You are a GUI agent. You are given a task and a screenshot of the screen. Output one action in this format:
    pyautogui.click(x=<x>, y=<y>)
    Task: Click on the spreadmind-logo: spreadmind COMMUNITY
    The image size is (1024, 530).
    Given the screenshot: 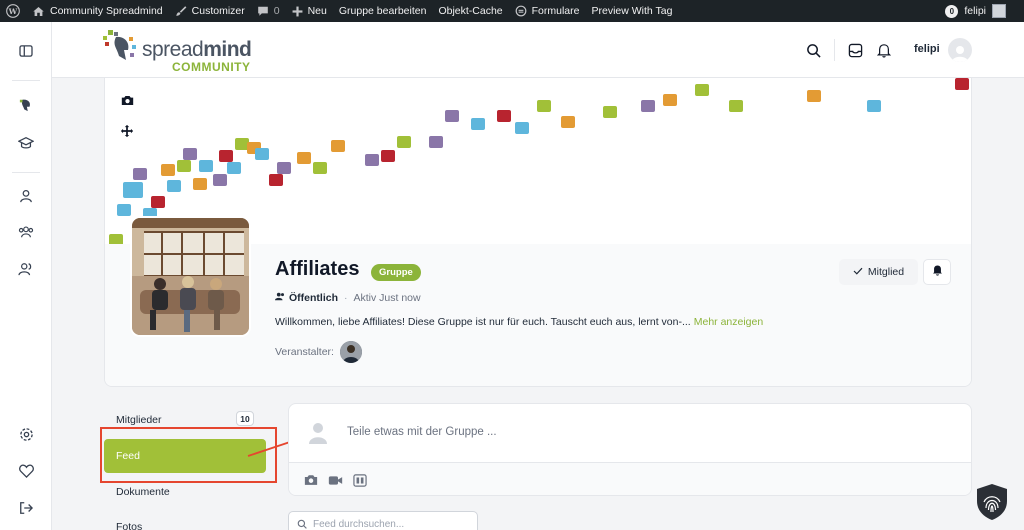 What is the action you would take?
    pyautogui.click(x=202, y=51)
    